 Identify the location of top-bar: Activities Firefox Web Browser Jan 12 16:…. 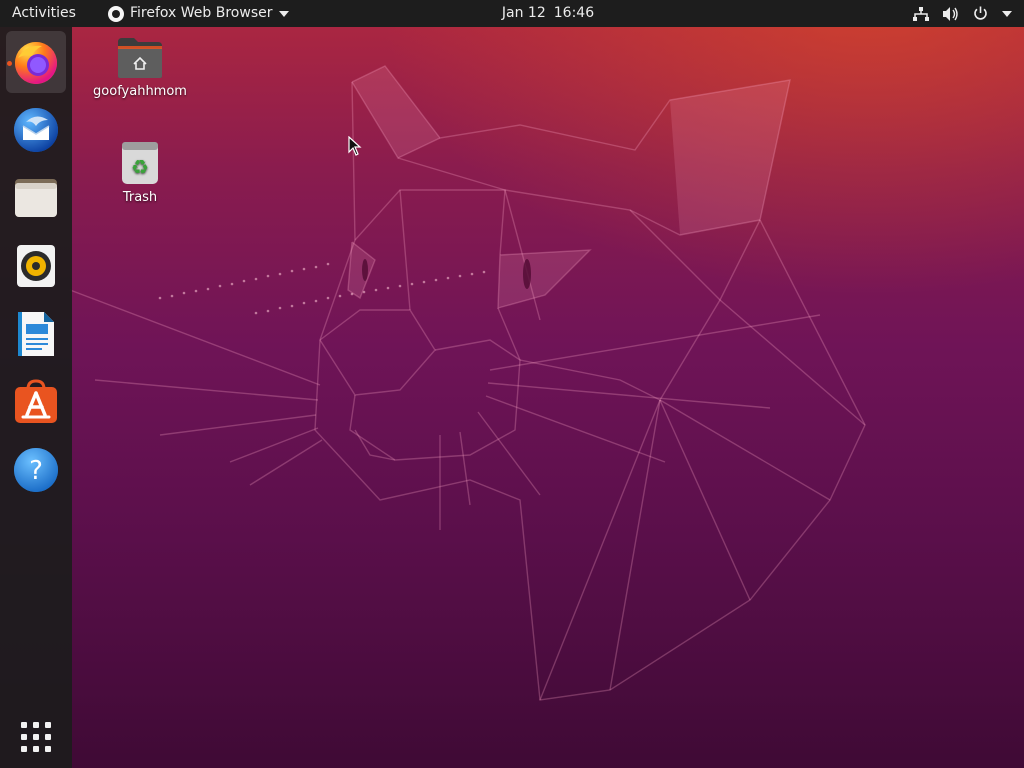
(512, 13).